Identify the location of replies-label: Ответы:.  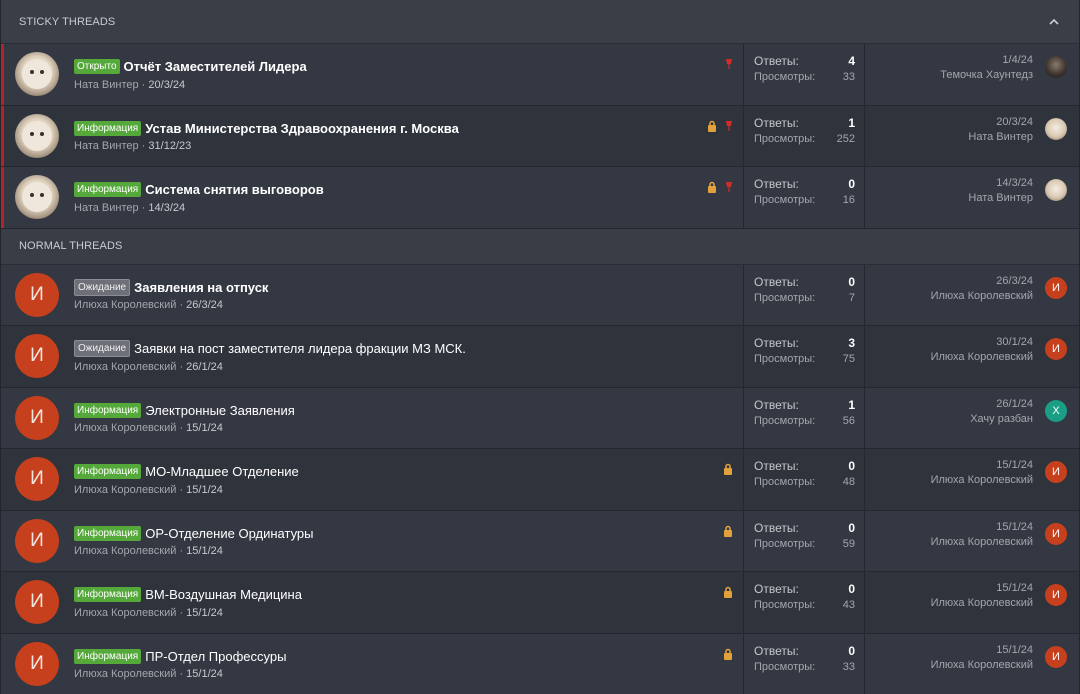
(776, 527).